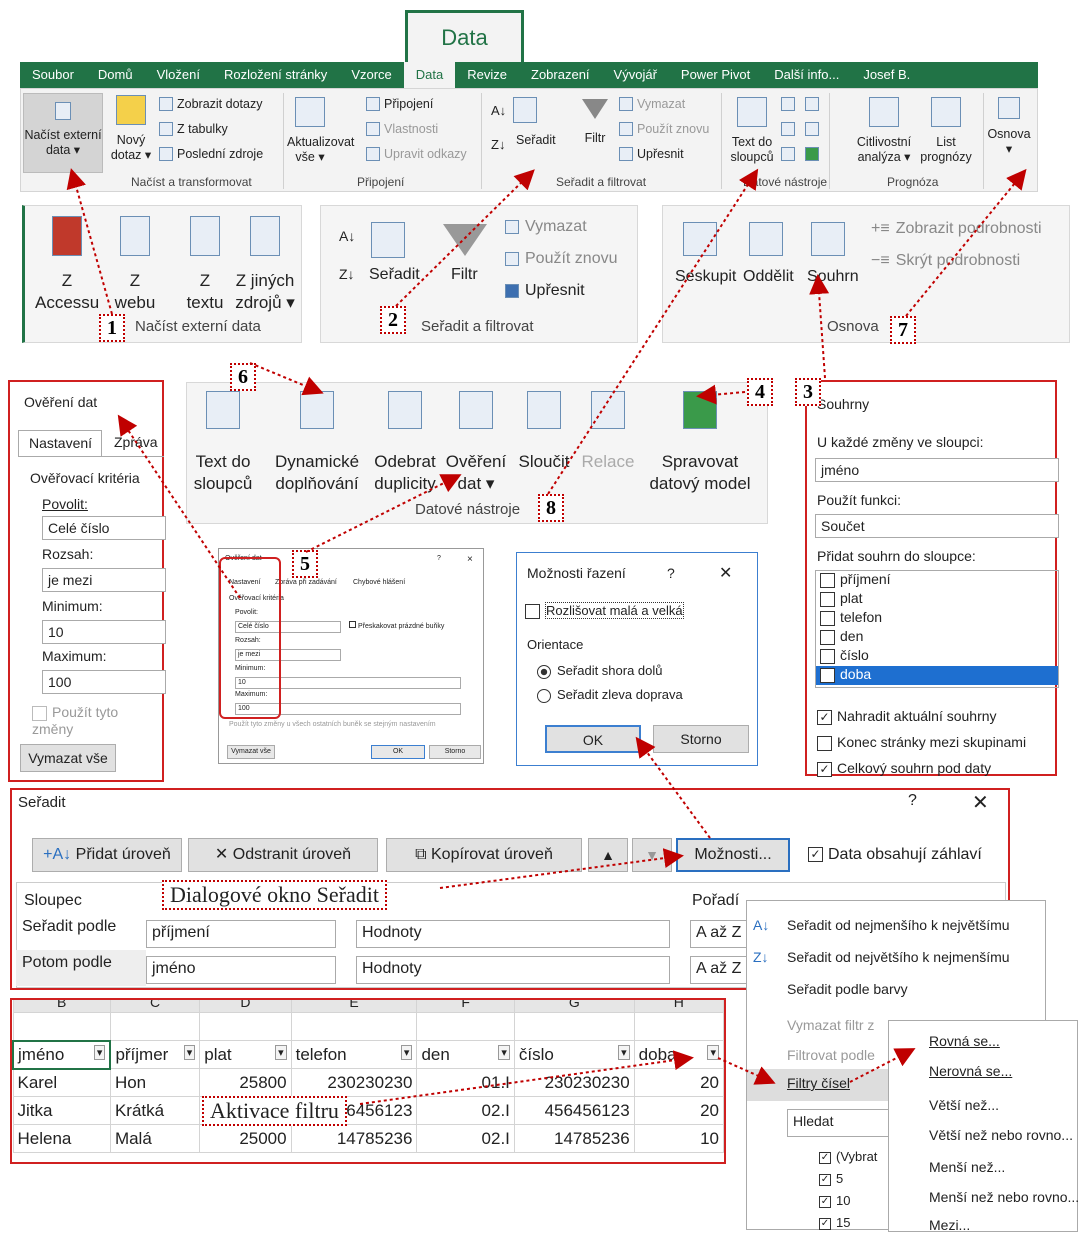 This screenshot has height=1239, width=1081. I want to click on menu-sort-asc: Seřadit od nejmenšího k největšímu, so click(898, 925).